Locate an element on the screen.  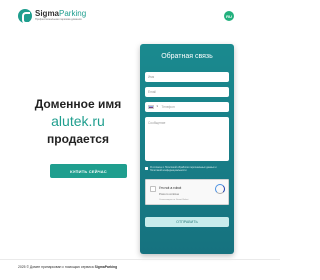
captcha-footer: Спам-защита от Smart Robot is located at coordinates (174, 200).